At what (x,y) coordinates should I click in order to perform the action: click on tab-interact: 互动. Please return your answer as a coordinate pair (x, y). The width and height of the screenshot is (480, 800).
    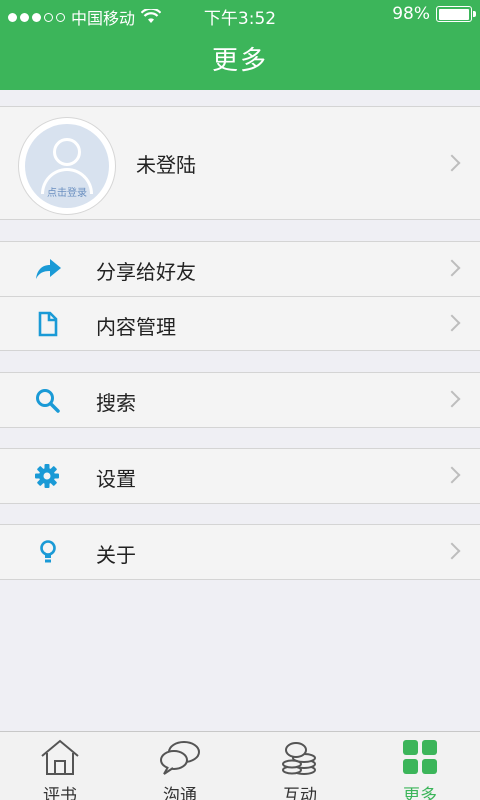
    Looking at the image, I should click on (300, 766).